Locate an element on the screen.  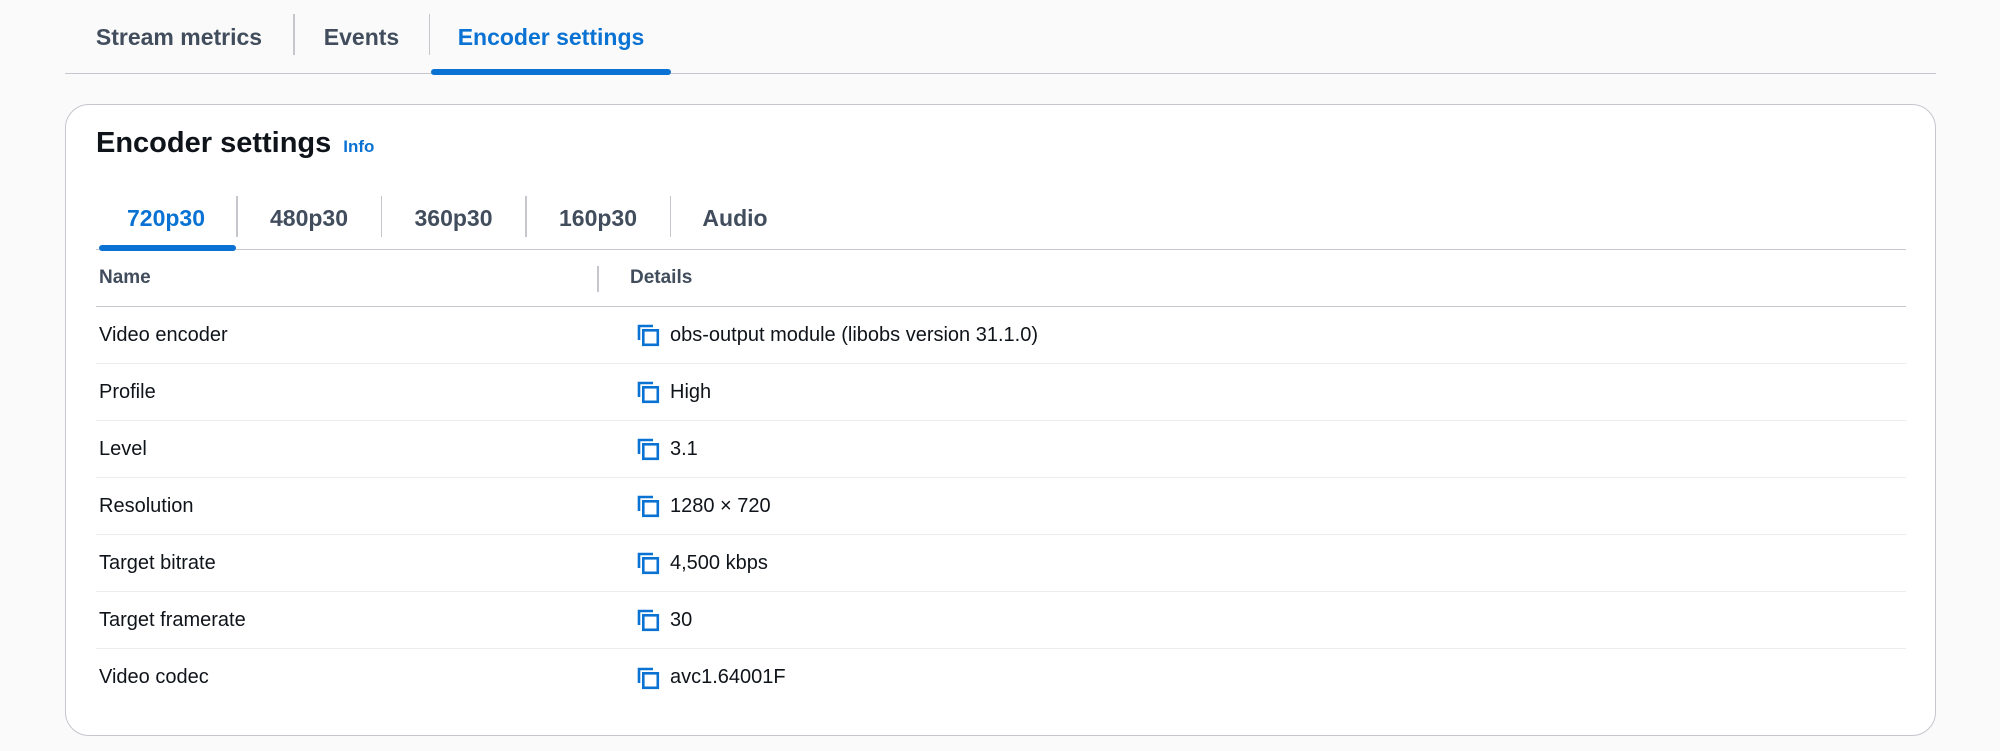
row-name: Target bitrate is located at coordinates (157, 562).